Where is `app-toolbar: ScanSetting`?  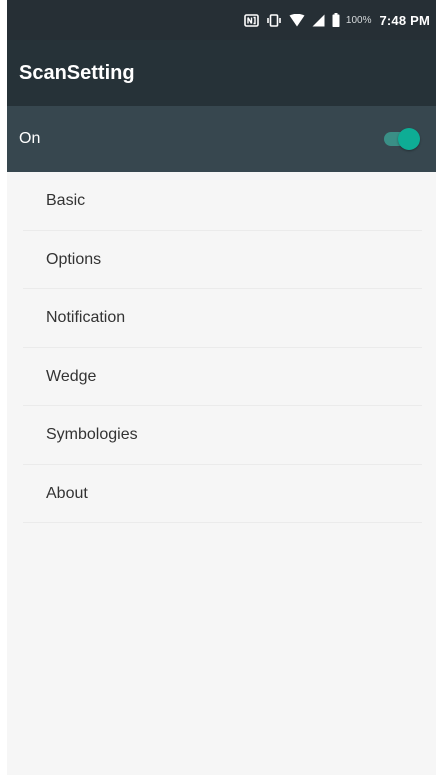
app-toolbar: ScanSetting is located at coordinates (221, 73).